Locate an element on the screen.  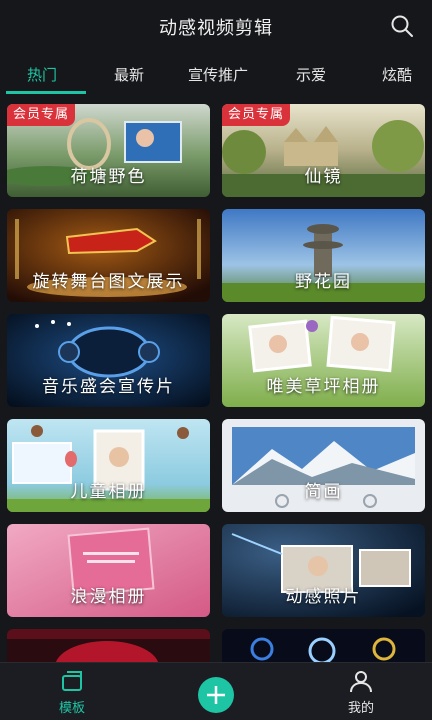
bottom-nav: 模板 我的 is located at coordinates (216, 691).